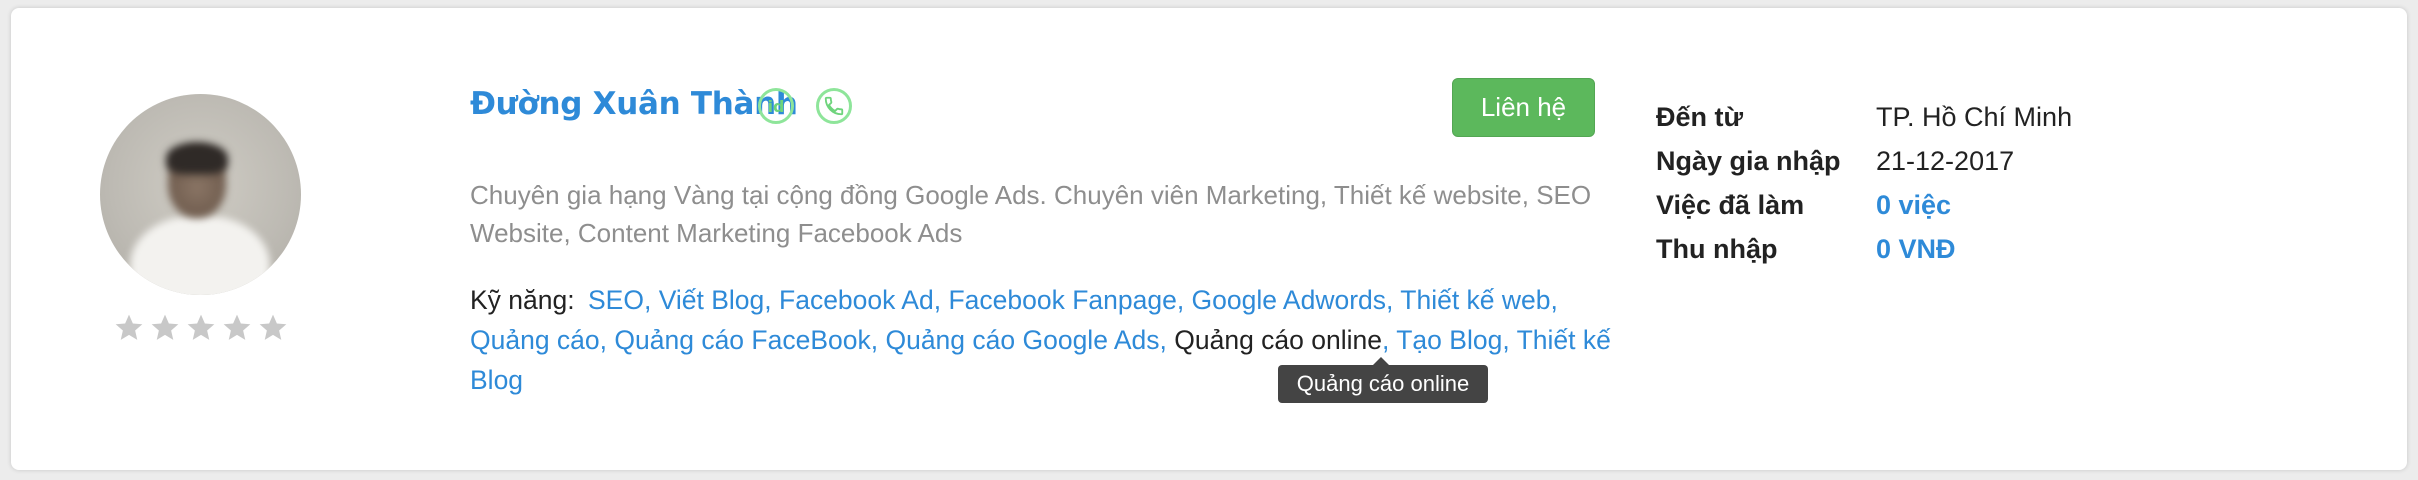 The height and width of the screenshot is (480, 2418). Describe the element at coordinates (1730, 205) in the screenshot. I see `stat-label: Việc đã làm` at that location.